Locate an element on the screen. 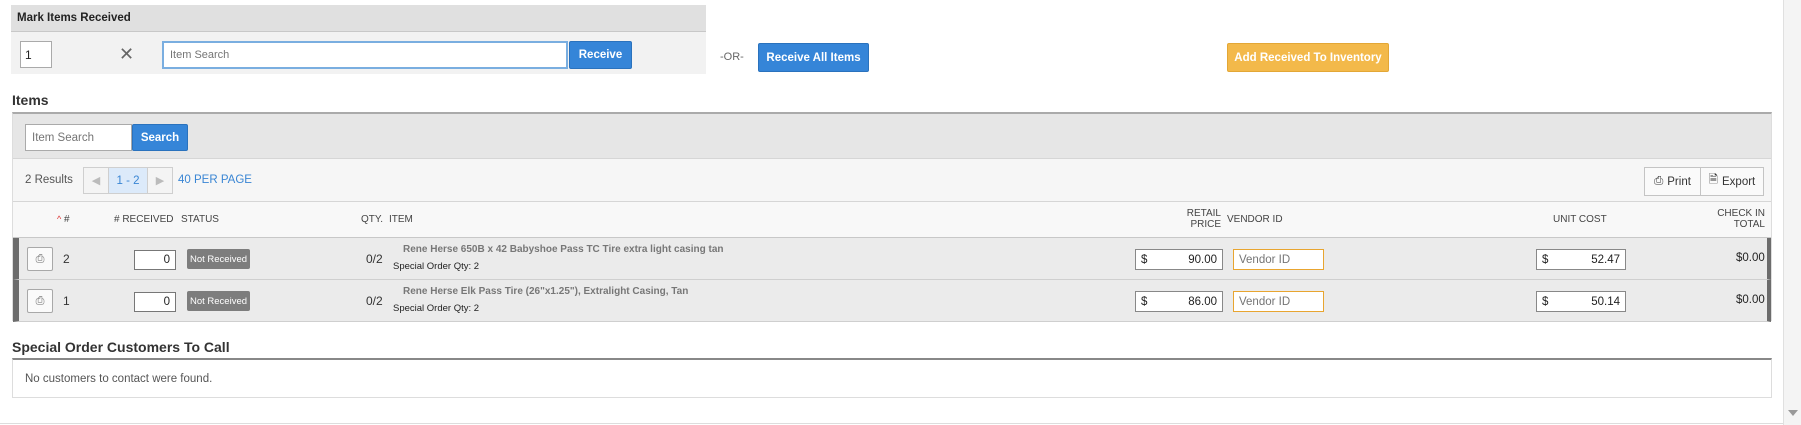 This screenshot has height=425, width=1801. column-item: ITEM is located at coordinates (401, 219).